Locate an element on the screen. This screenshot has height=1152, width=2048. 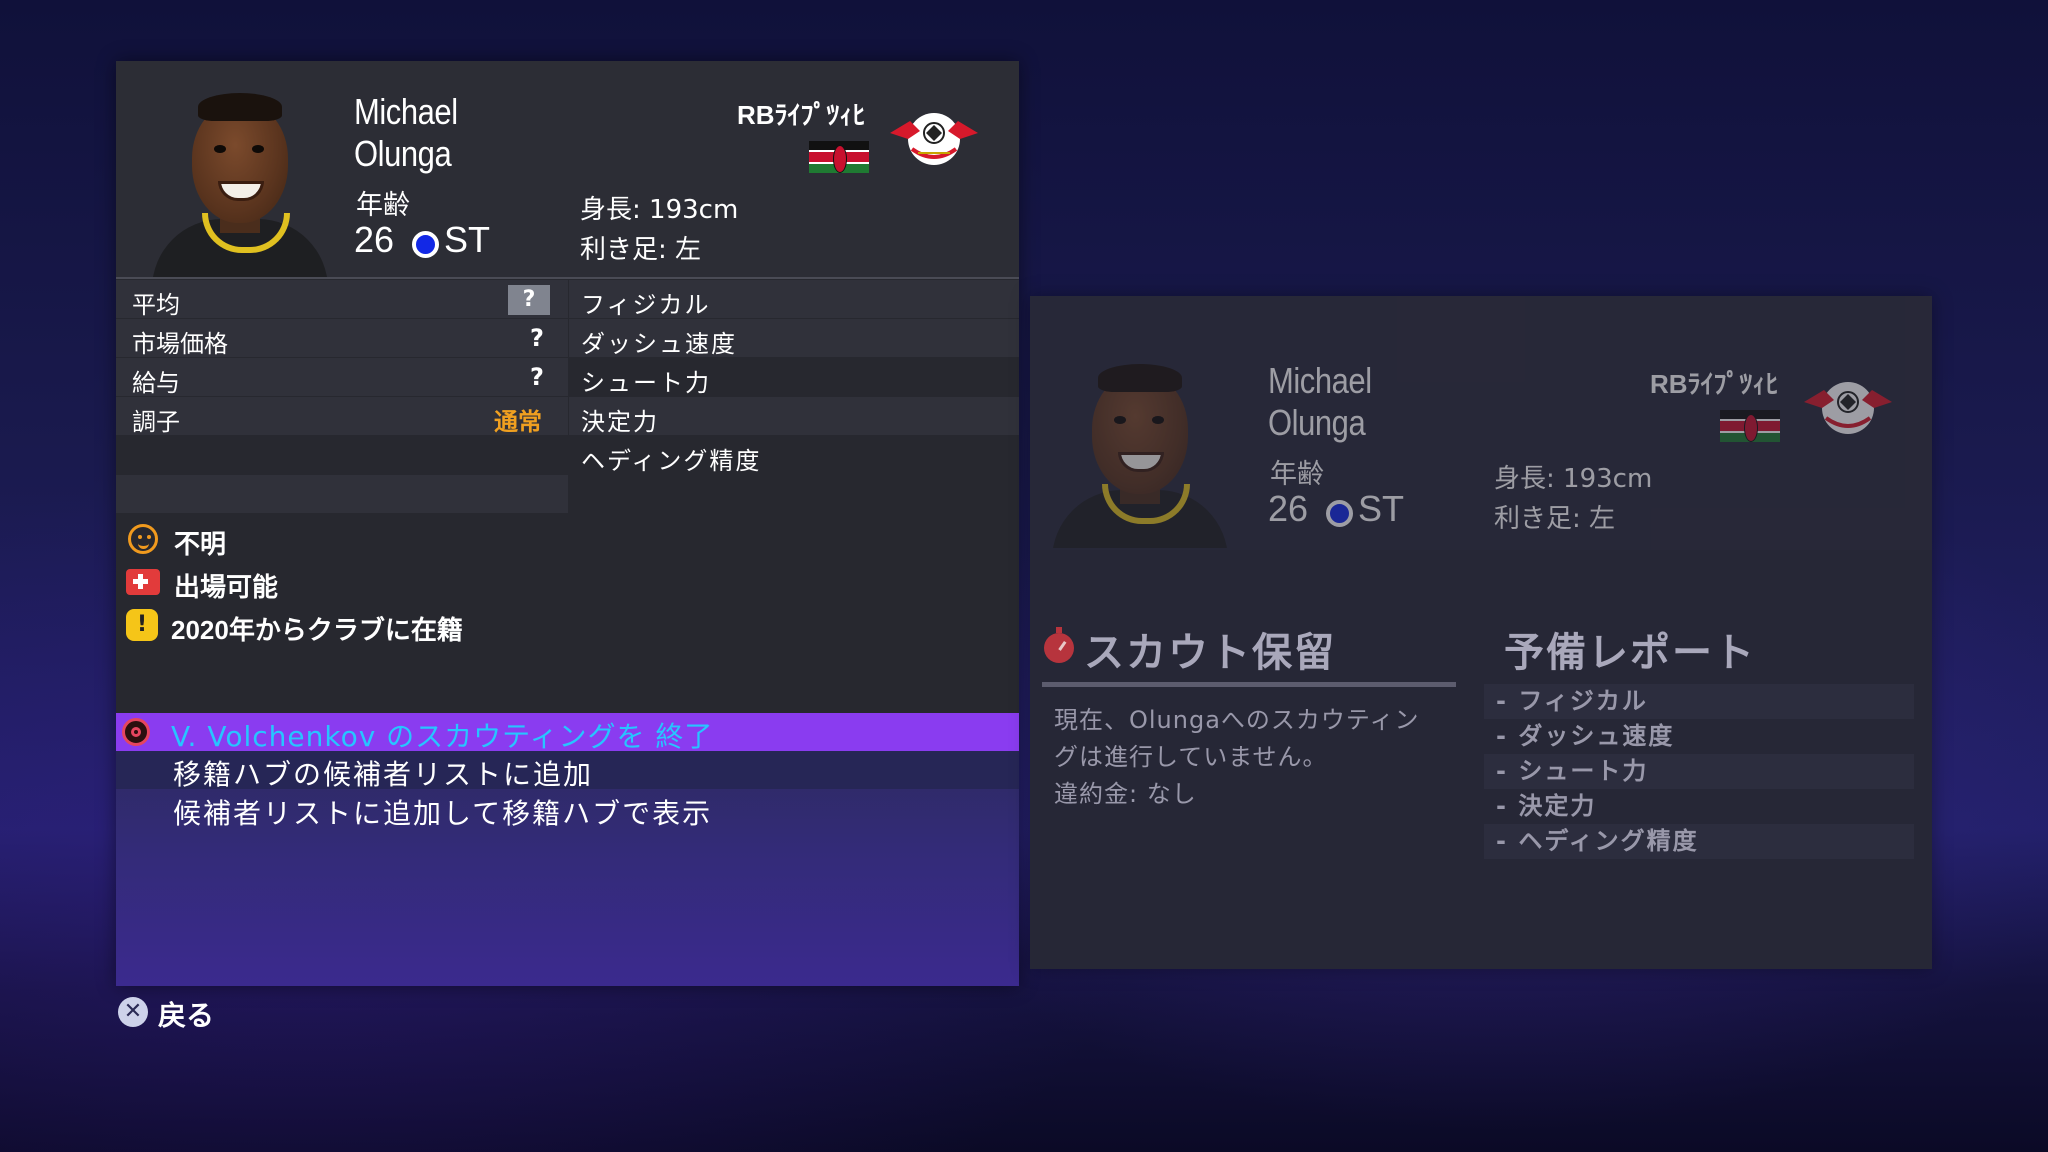
stat-row-average: 平均 ? is located at coordinates (342, 299).